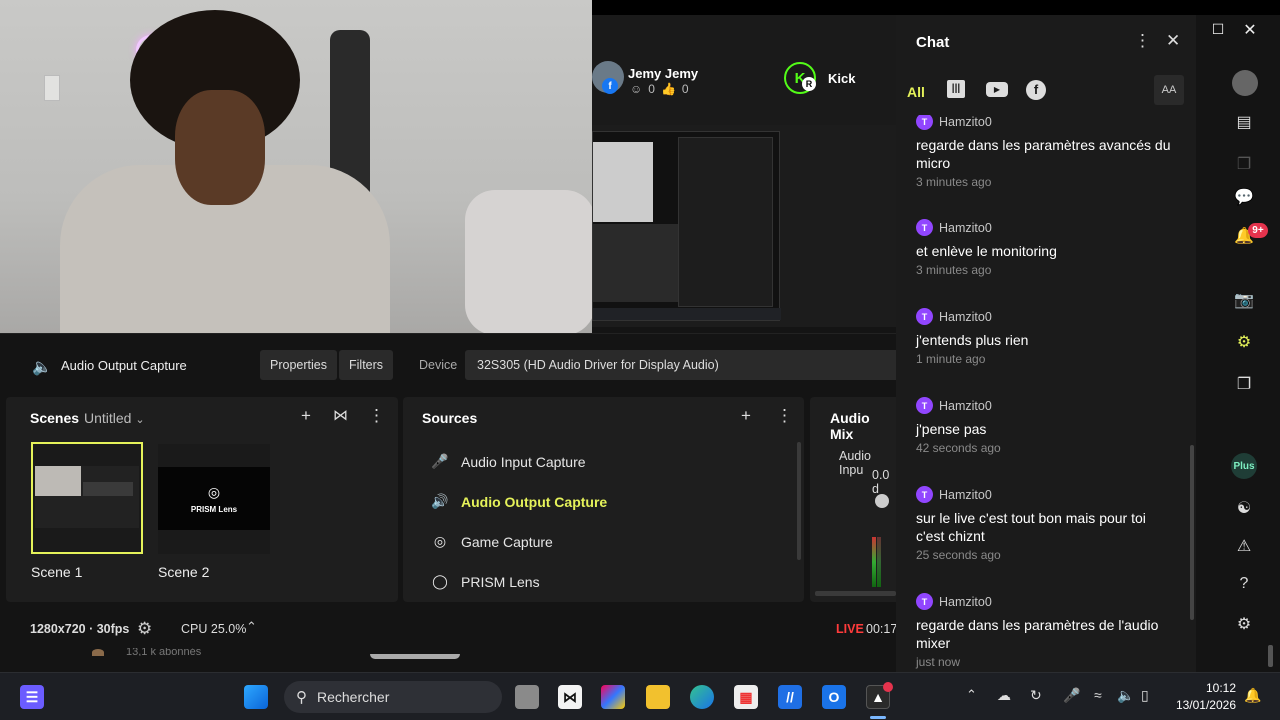  Describe the element at coordinates (1125, 695) in the screenshot. I see `volume-icon: 🔈` at that location.